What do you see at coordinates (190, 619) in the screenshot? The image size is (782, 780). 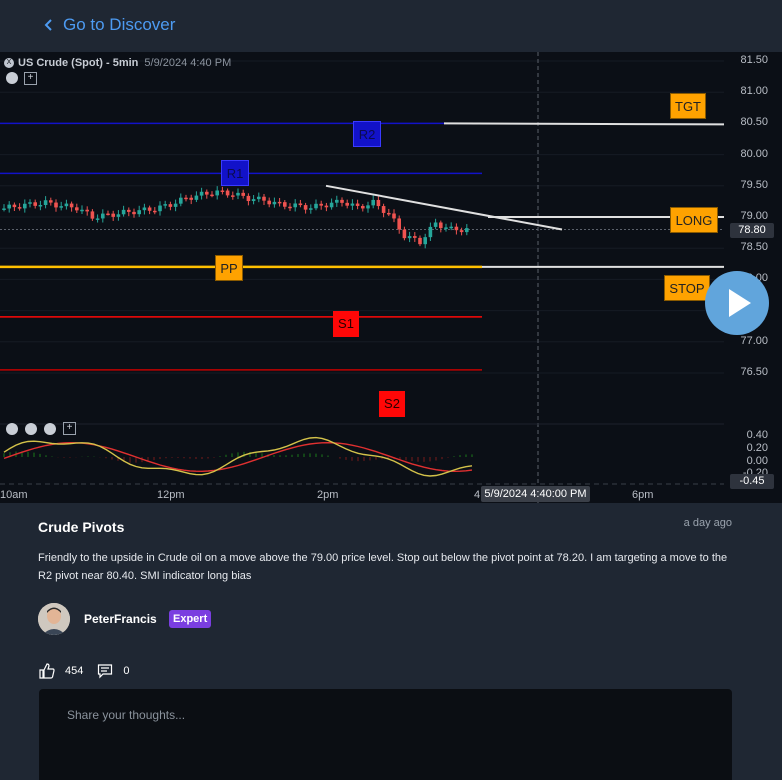 I see `role-badge: Expert` at bounding box center [190, 619].